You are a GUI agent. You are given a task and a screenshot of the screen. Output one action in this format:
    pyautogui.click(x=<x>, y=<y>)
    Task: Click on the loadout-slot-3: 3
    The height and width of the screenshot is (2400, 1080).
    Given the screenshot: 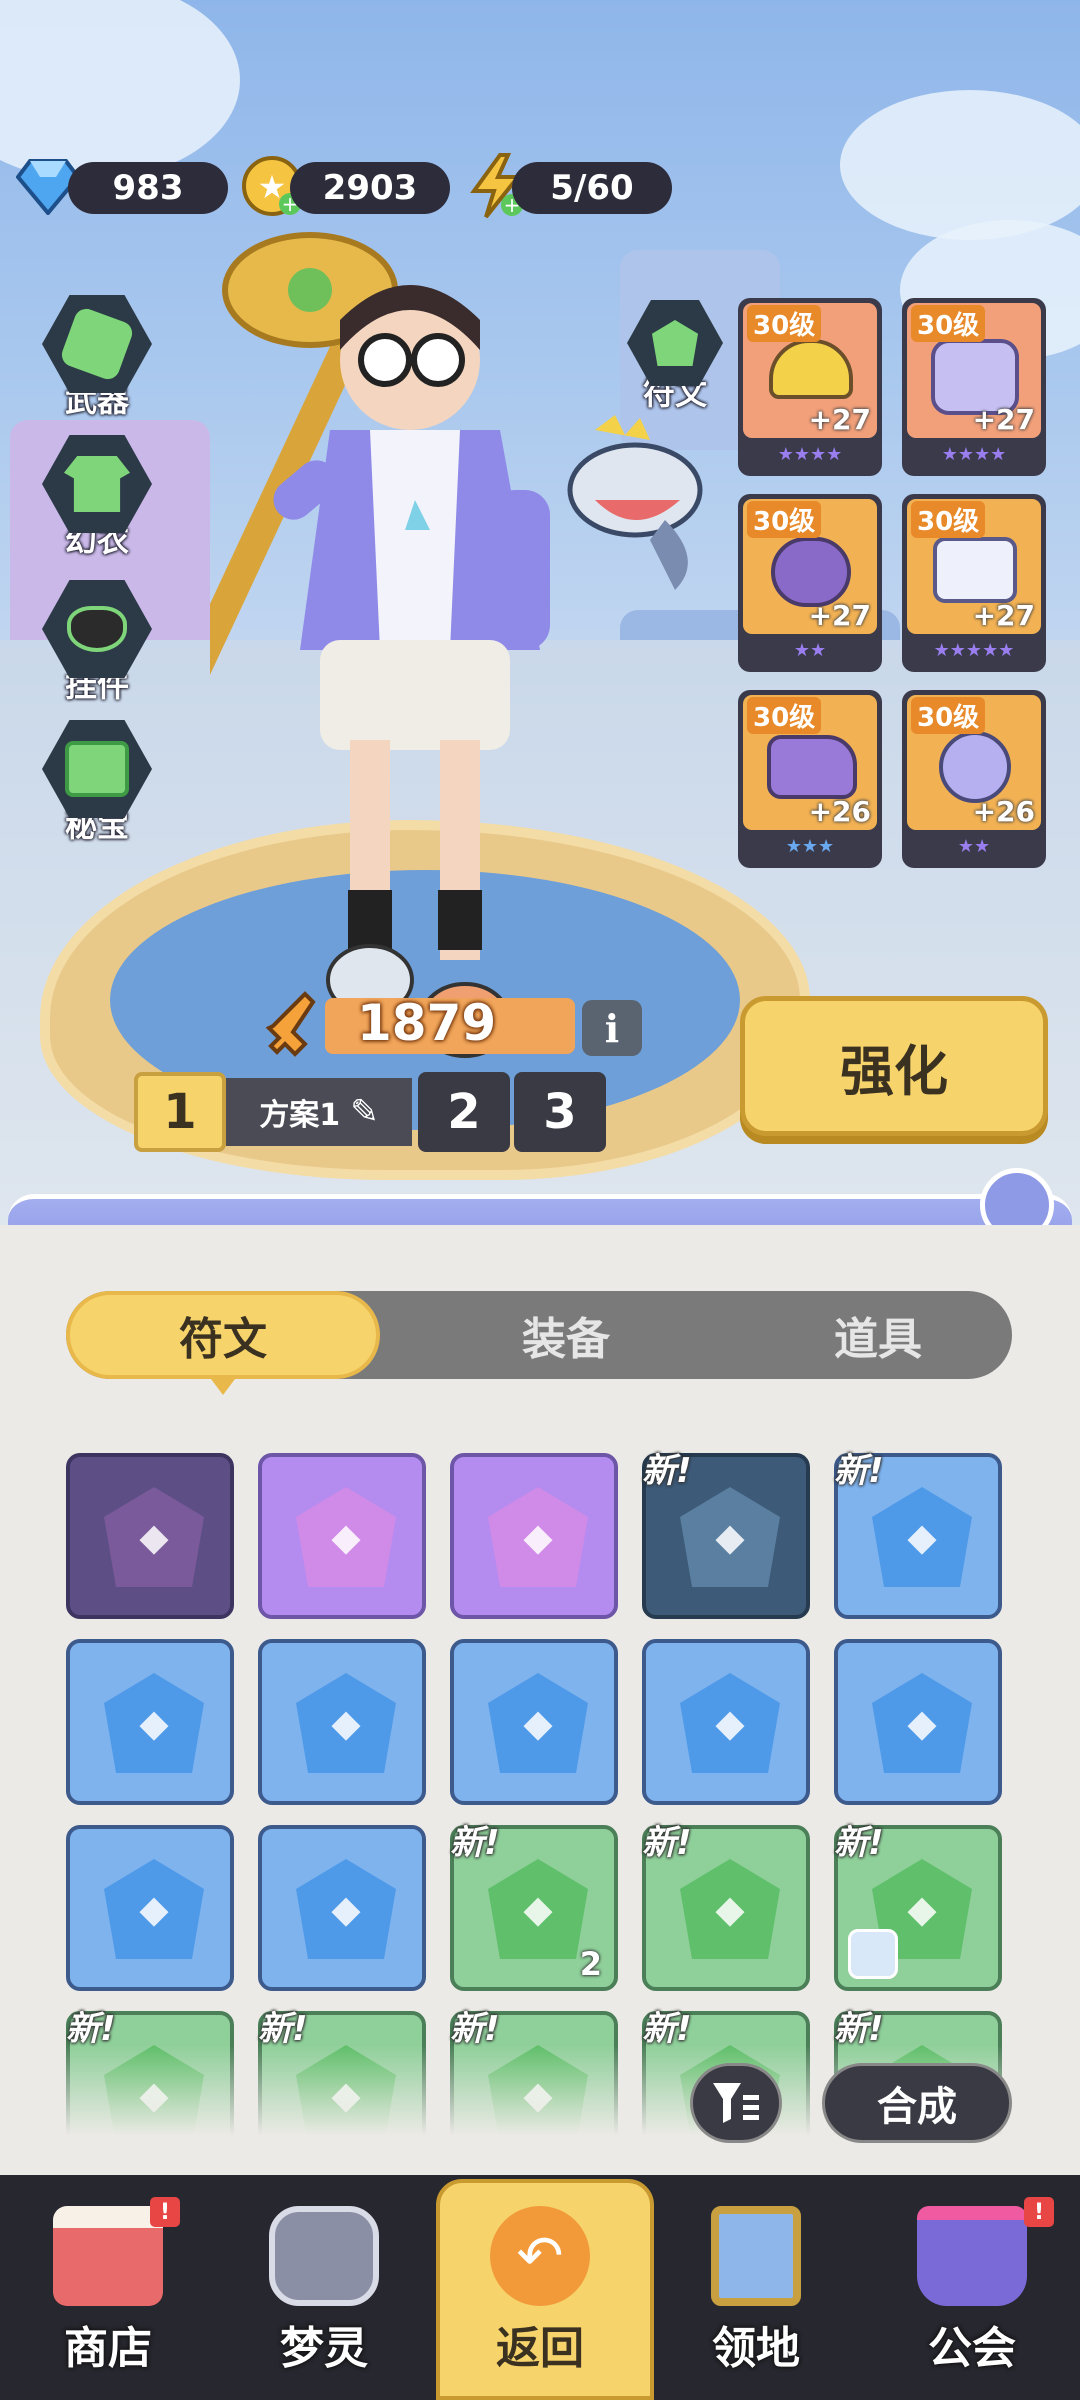 What is the action you would take?
    pyautogui.click(x=560, y=1112)
    